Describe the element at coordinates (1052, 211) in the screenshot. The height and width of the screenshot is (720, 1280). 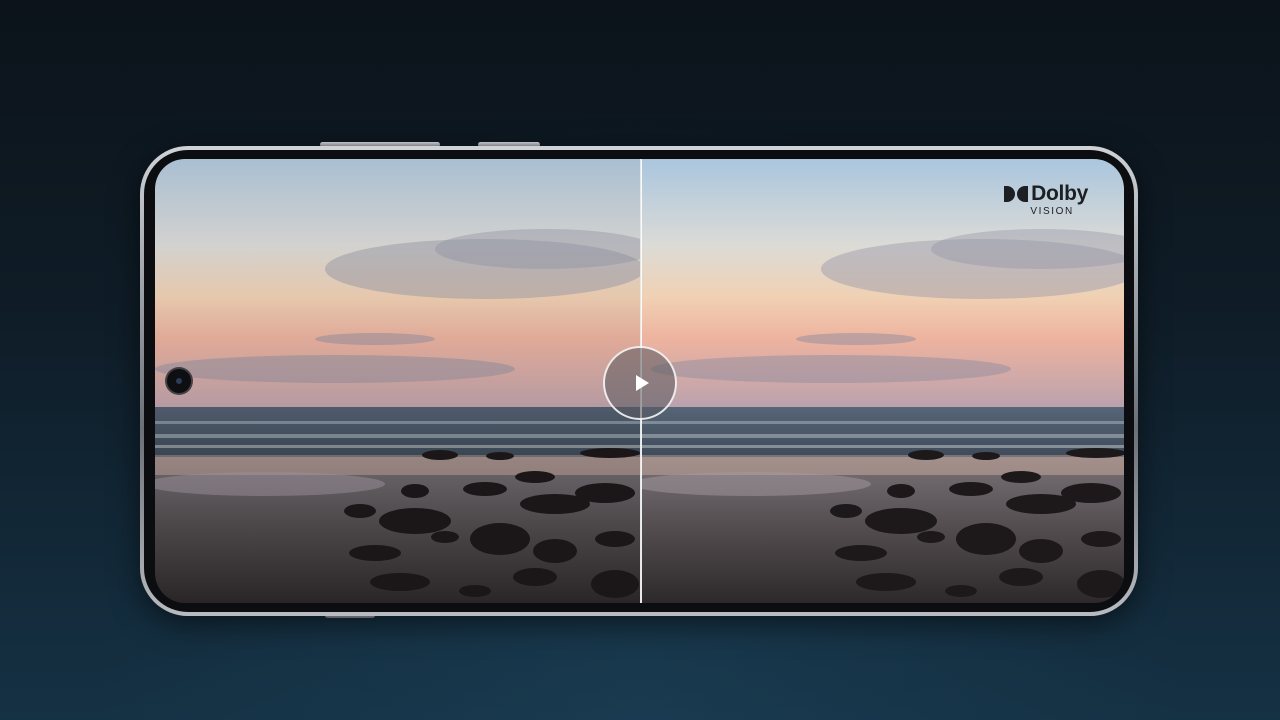
I see `dolby-vision-subtitle: VISION` at that location.